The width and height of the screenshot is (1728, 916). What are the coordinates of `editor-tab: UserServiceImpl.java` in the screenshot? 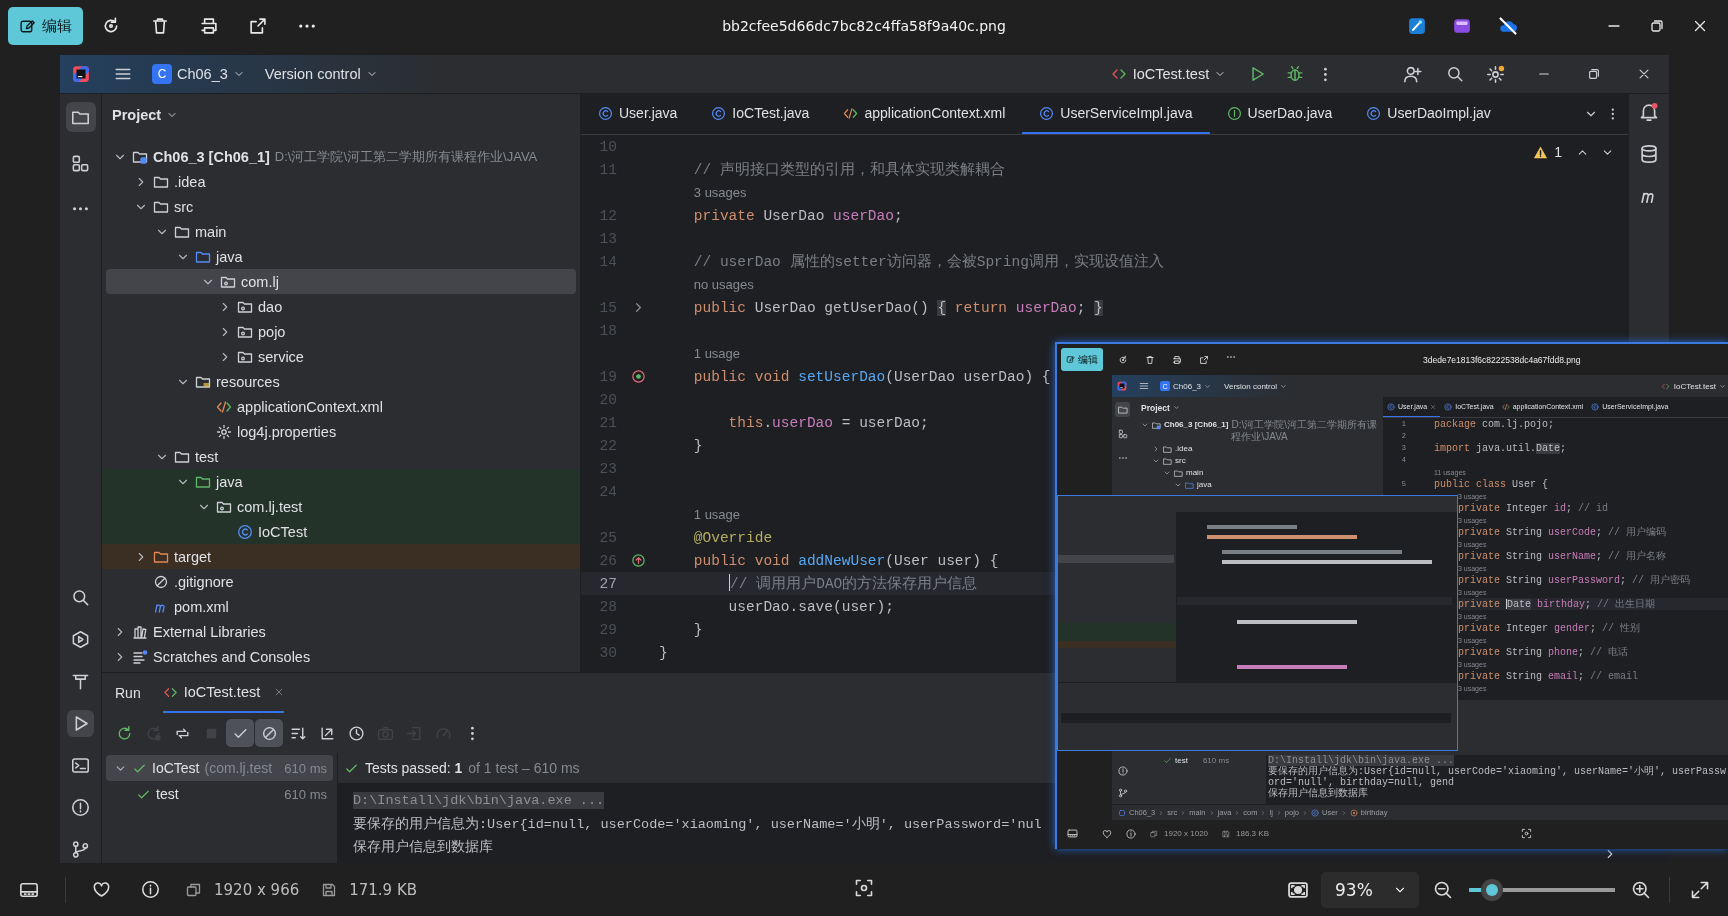 It's located at (1116, 114).